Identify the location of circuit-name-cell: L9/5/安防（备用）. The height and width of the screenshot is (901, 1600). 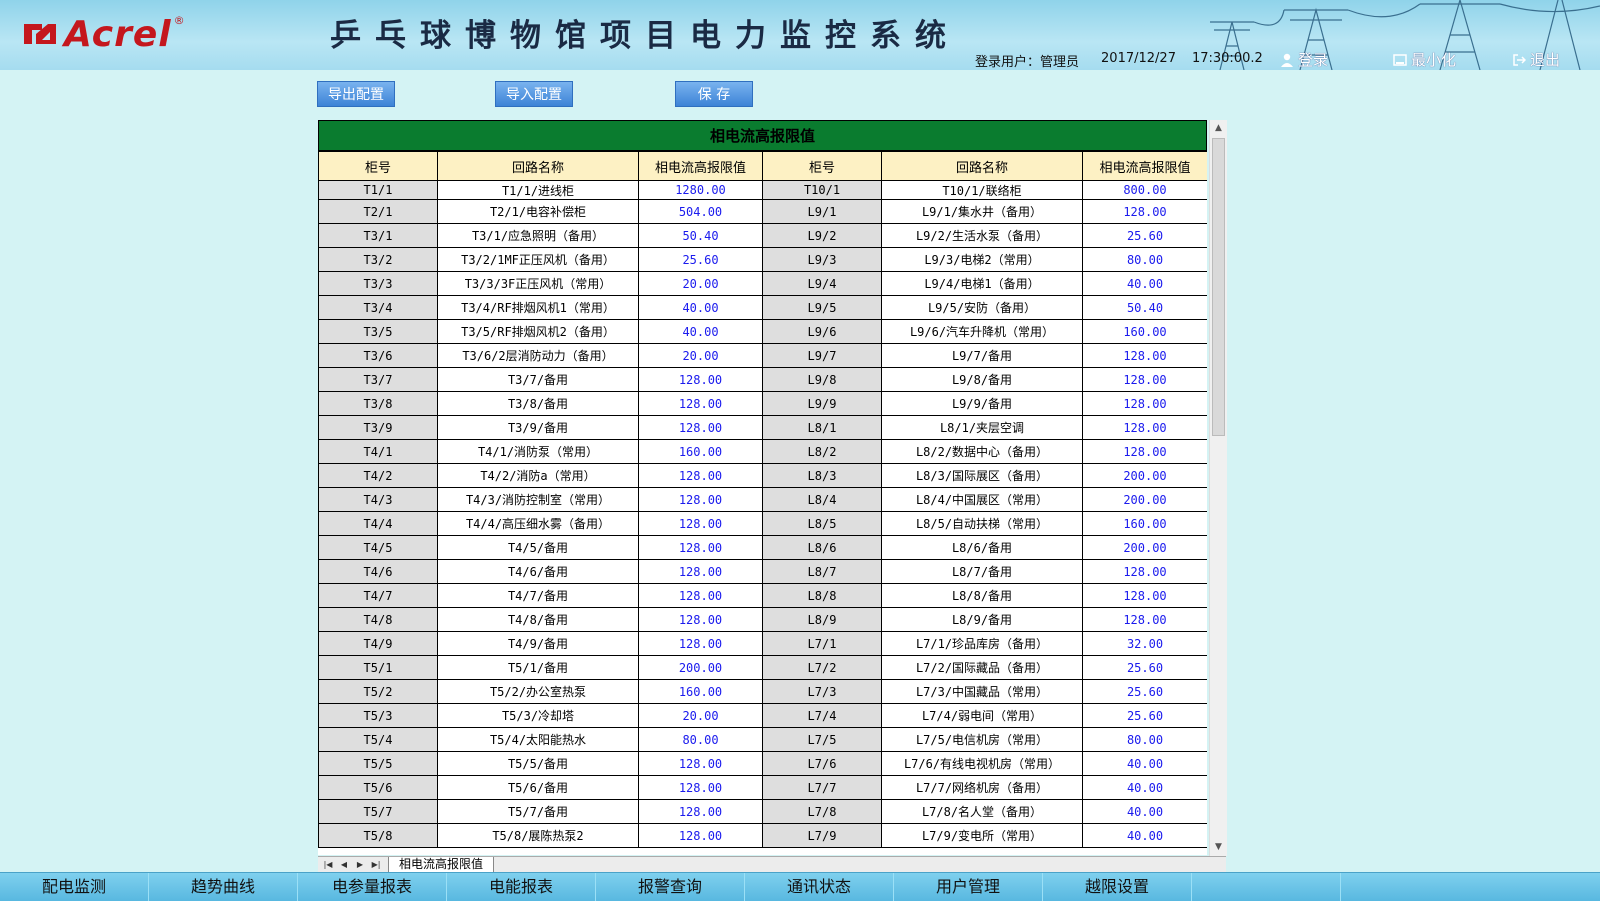
(982, 307).